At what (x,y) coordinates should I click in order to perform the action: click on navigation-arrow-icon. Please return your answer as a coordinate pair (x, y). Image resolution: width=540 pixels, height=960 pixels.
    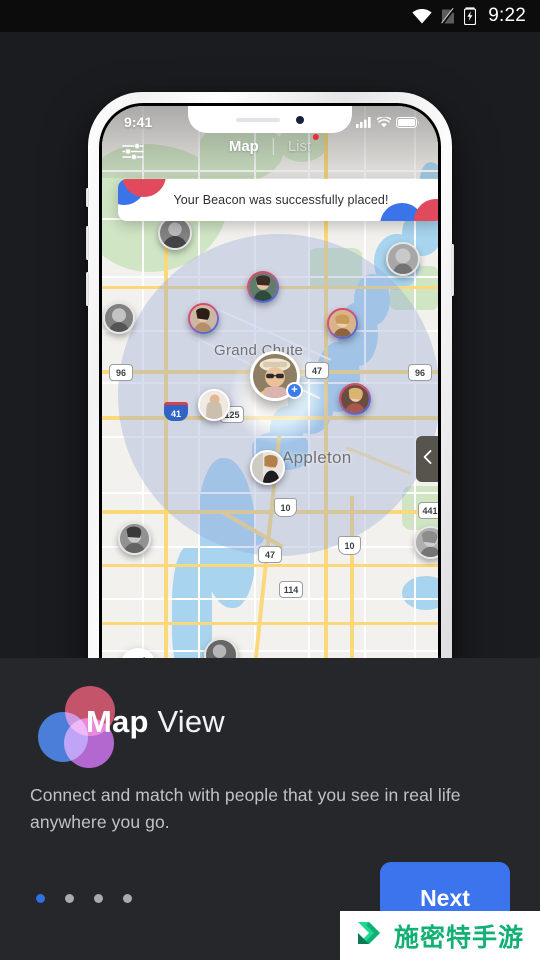
    Looking at the image, I should click on (138, 657).